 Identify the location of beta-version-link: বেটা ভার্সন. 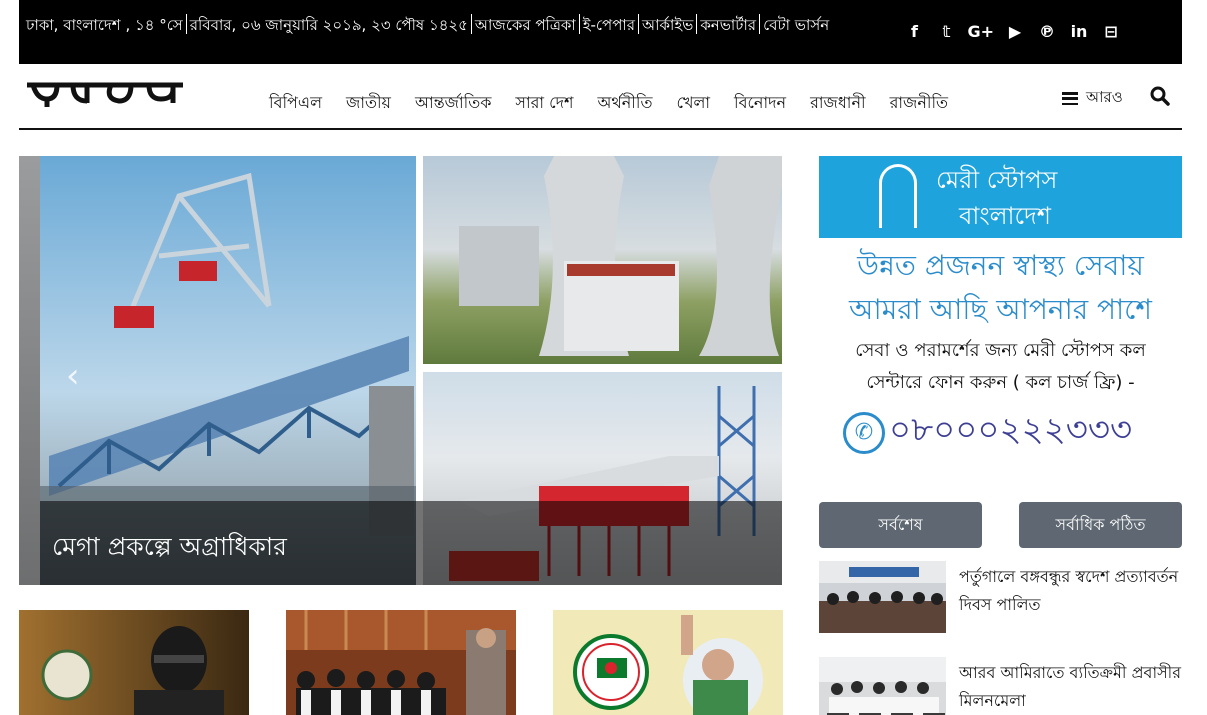
(796, 26).